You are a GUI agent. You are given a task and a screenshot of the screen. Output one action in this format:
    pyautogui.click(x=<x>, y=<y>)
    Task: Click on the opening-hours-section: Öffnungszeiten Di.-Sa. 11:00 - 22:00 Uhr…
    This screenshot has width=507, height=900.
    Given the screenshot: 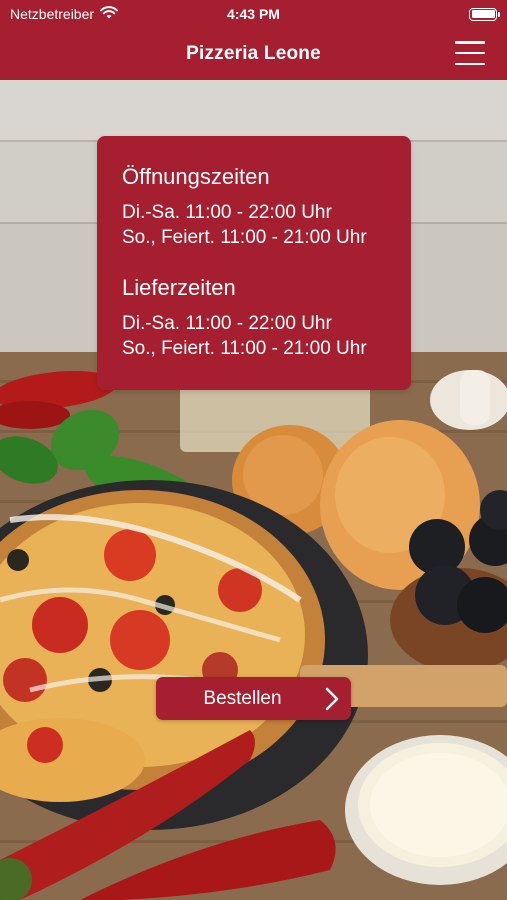 What is the action you would take?
    pyautogui.click(x=254, y=207)
    